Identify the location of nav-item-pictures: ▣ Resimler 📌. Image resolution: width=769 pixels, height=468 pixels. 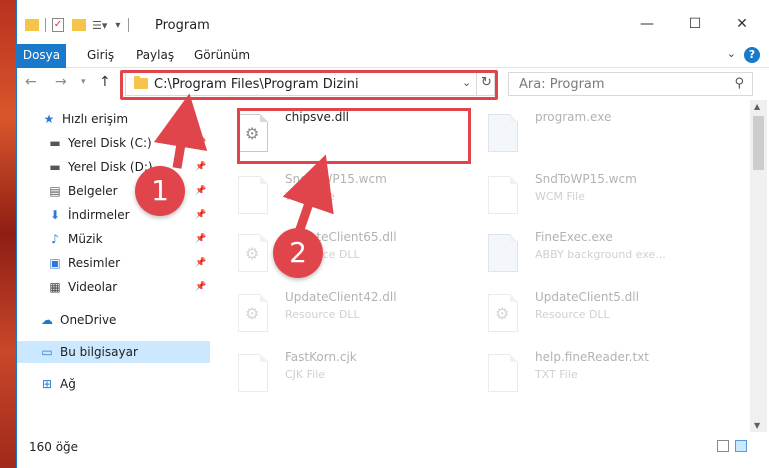
(113, 263).